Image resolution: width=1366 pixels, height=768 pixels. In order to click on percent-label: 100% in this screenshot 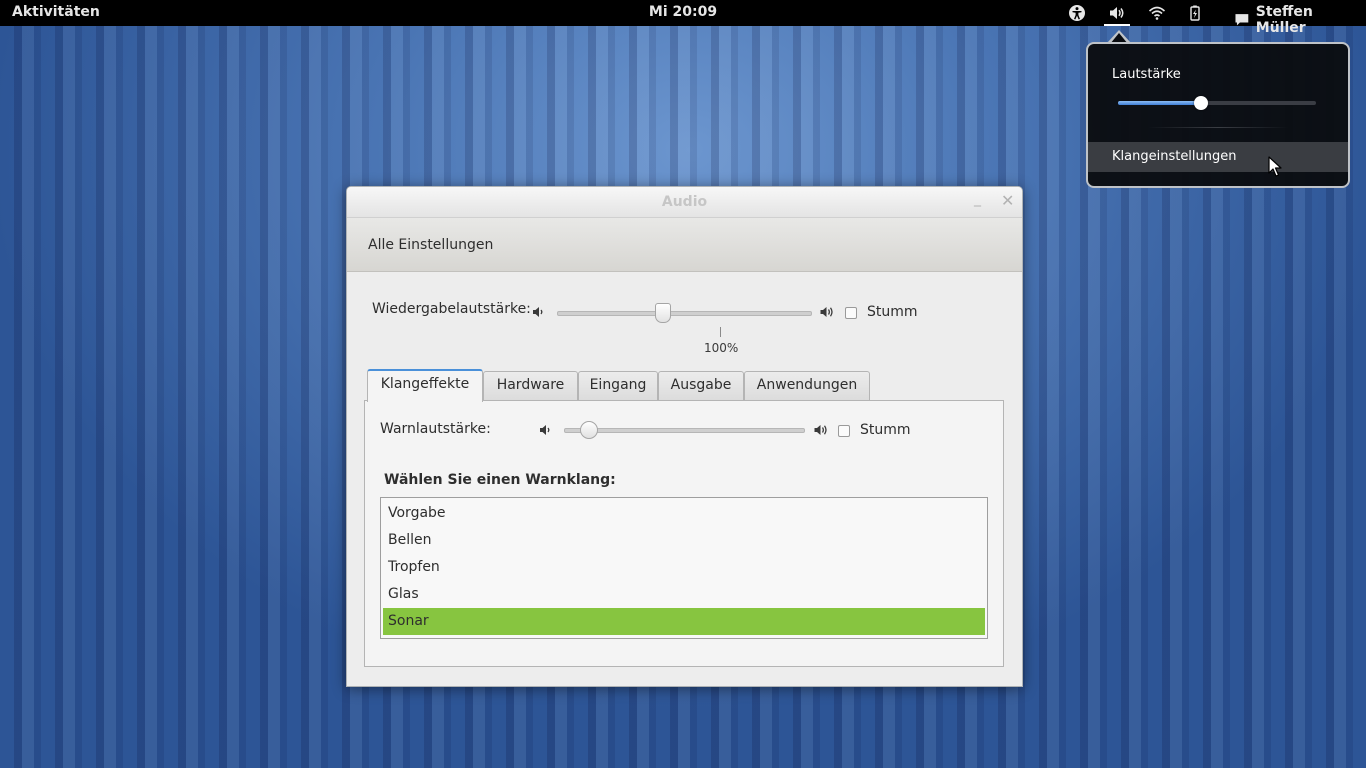, I will do `click(721, 348)`.